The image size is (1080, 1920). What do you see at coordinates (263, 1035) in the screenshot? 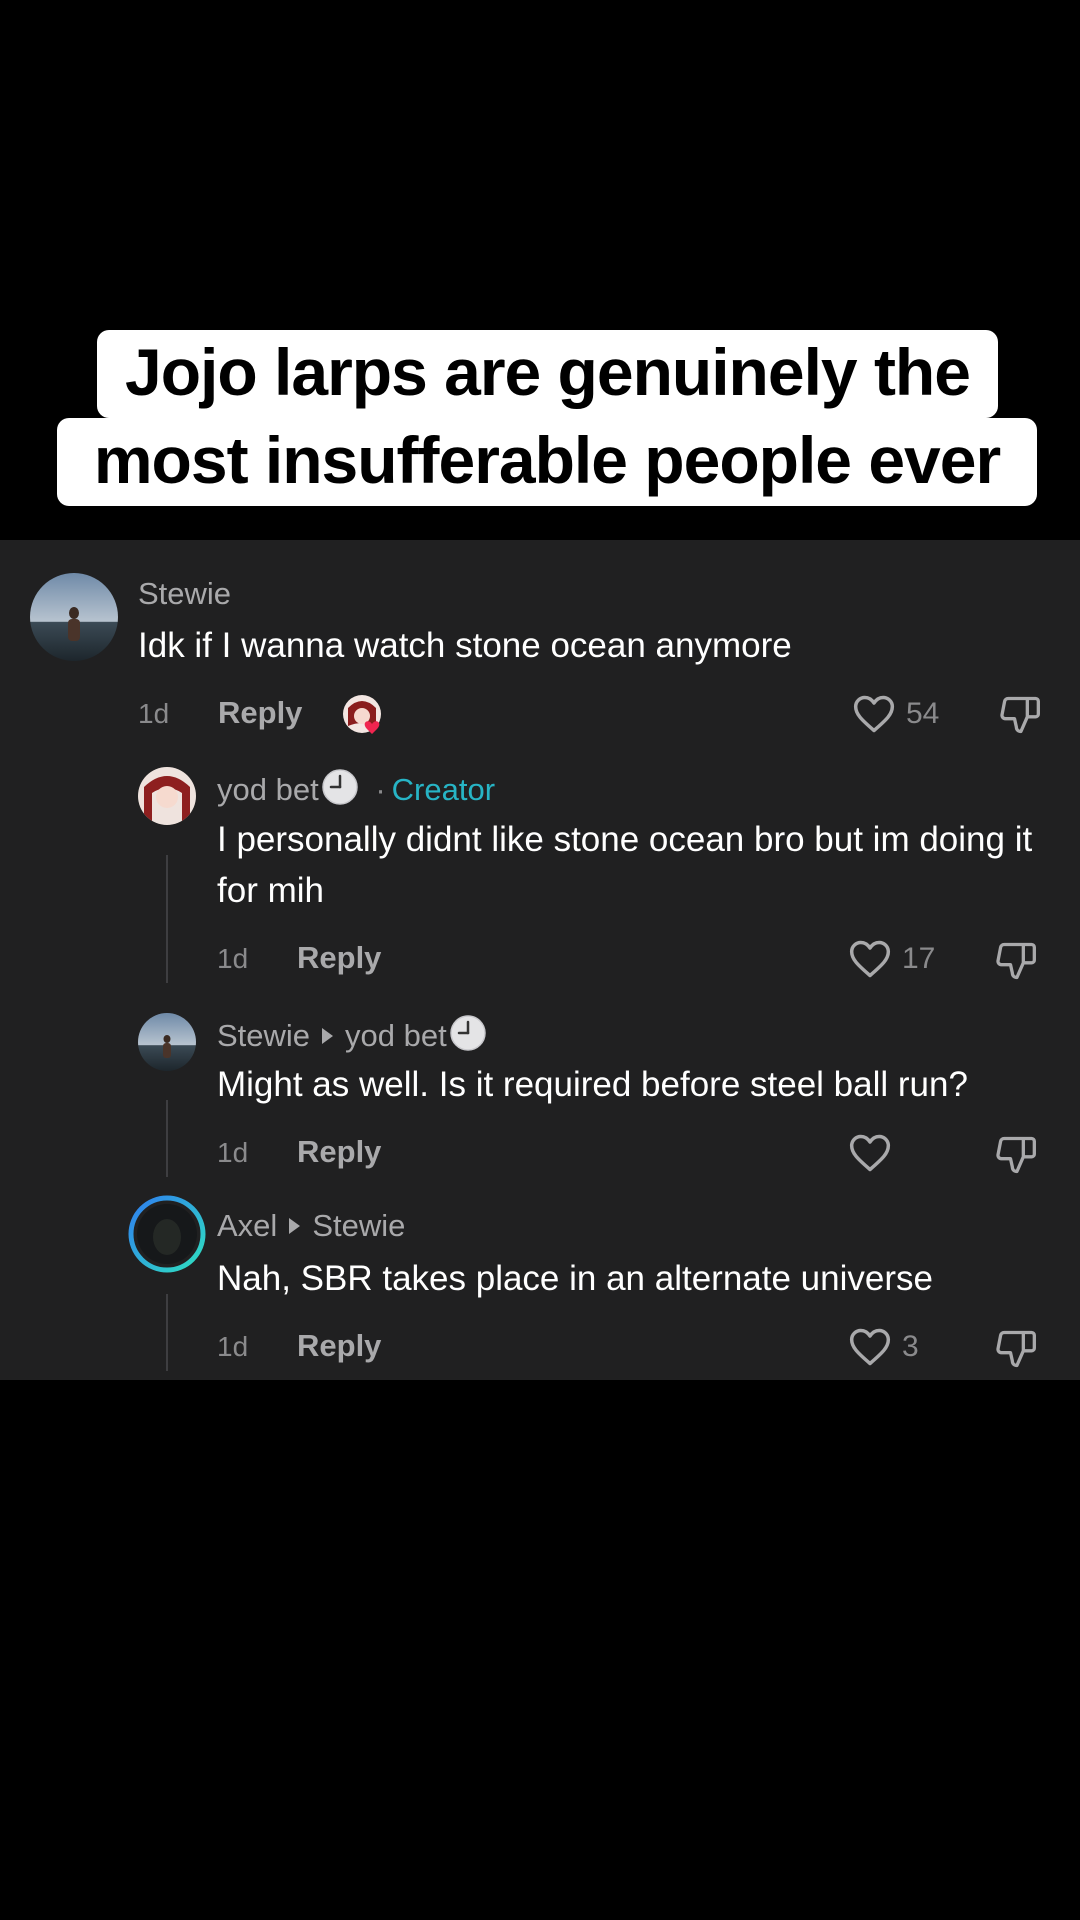
I see `author-name: Stewie` at bounding box center [263, 1035].